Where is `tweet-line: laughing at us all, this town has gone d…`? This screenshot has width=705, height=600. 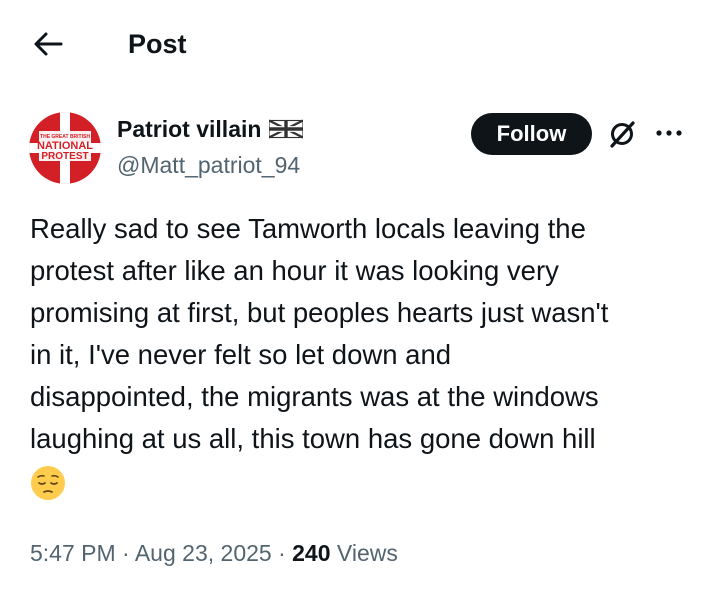
tweet-line: laughing at us all, this town has gone d… is located at coordinates (313, 438).